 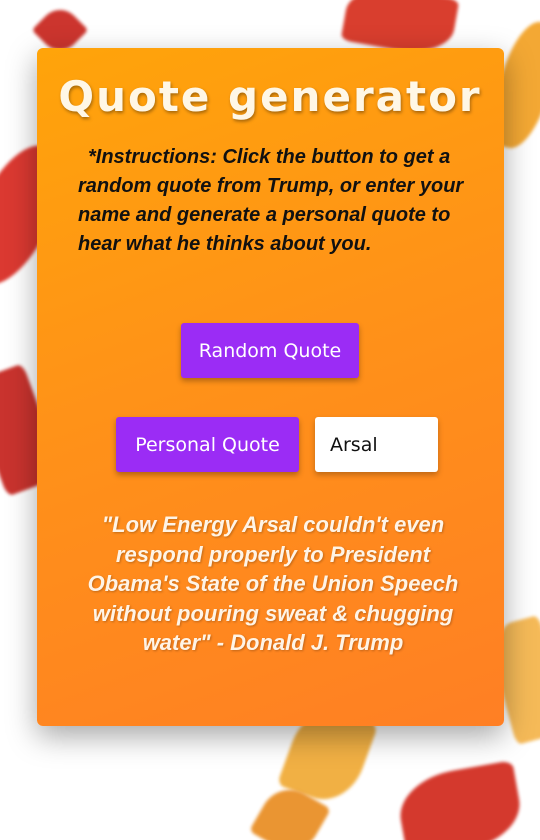 What do you see at coordinates (460, 800) in the screenshot?
I see `red-leaf-decoration` at bounding box center [460, 800].